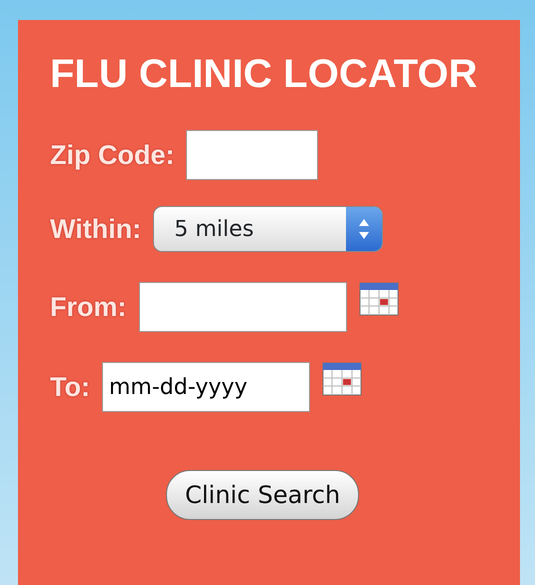 This screenshot has height=585, width=535. Describe the element at coordinates (96, 229) in the screenshot. I see `field-label: Within:` at that location.